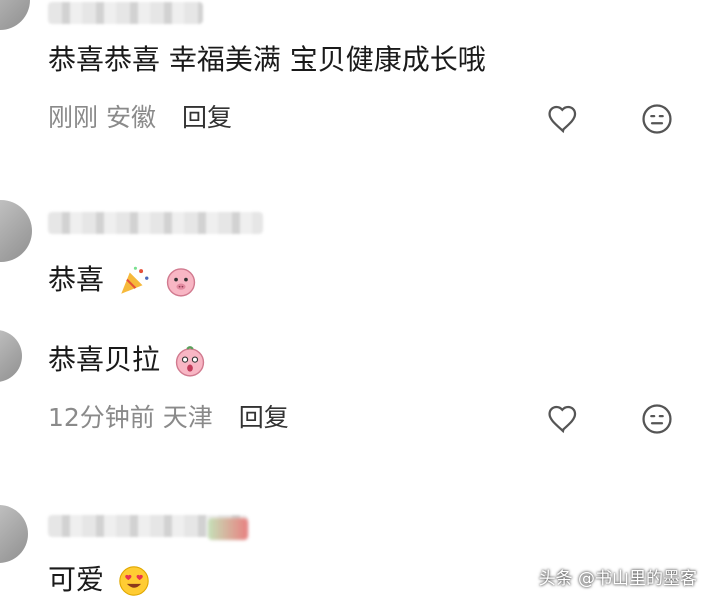  Describe the element at coordinates (73, 117) in the screenshot. I see `comment-time: 刚刚` at that location.